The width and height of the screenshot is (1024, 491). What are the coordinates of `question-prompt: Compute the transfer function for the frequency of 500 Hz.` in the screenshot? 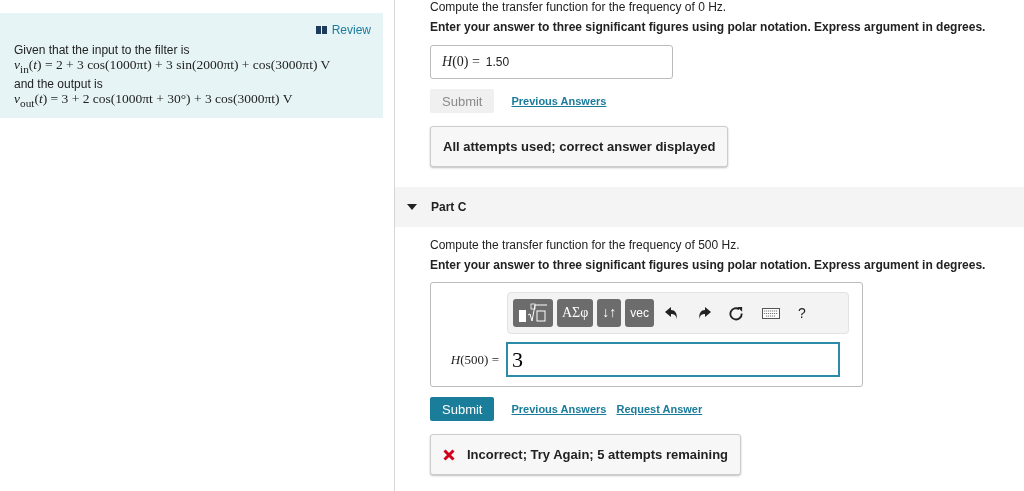 It's located at (585, 245).